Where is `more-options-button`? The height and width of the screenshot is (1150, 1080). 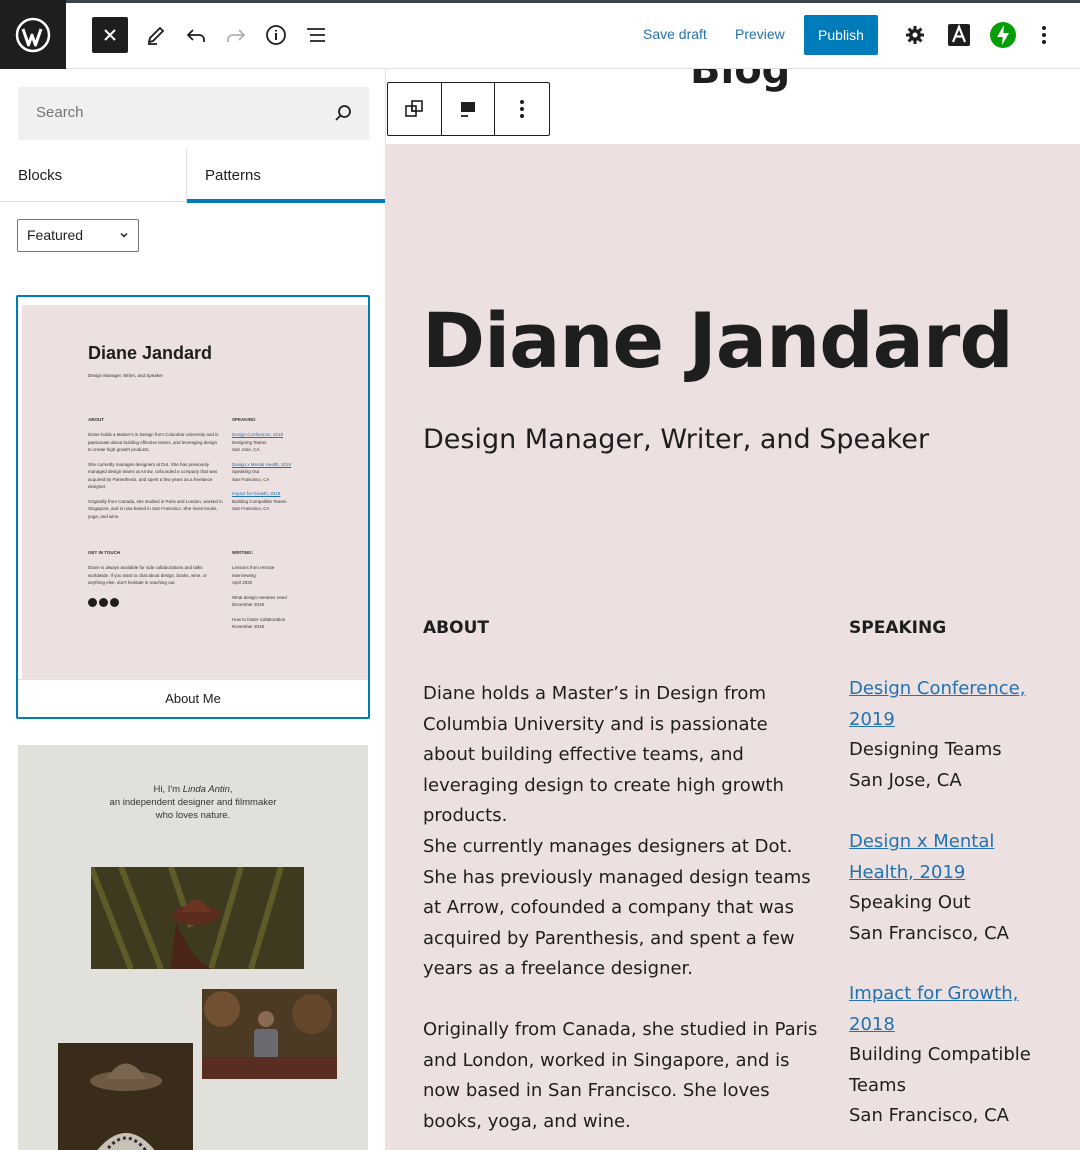 more-options-button is located at coordinates (1044, 35).